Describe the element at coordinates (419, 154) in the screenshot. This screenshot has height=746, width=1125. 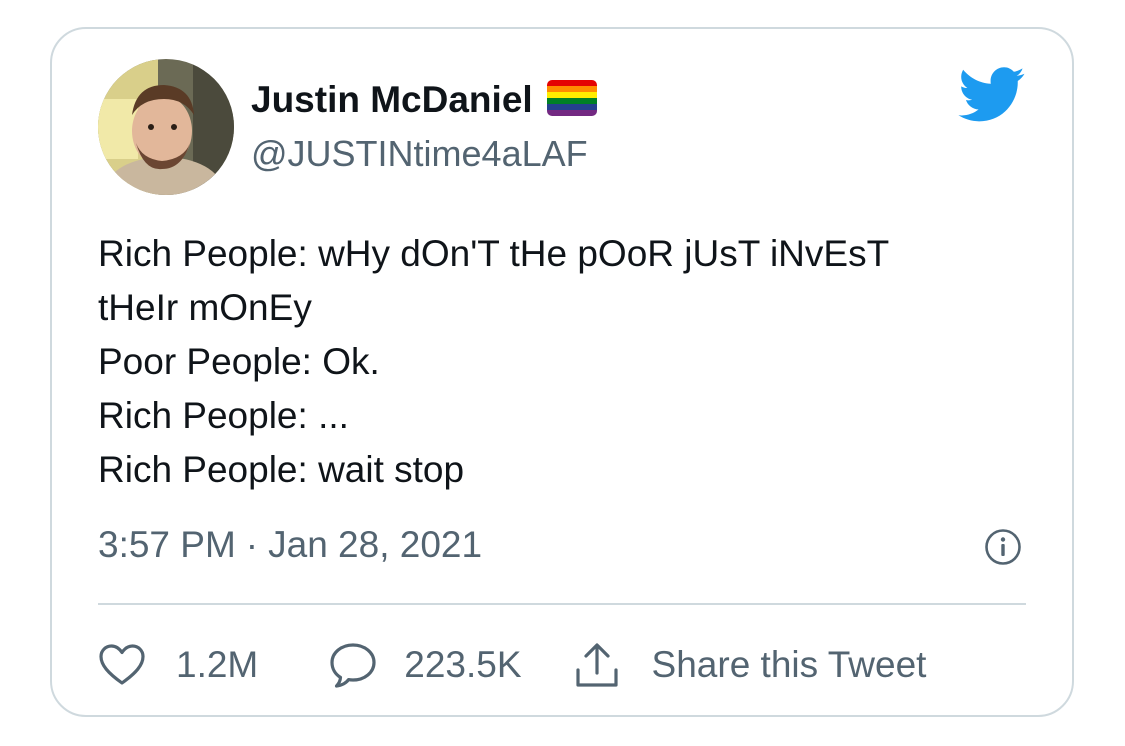
I see `author-handle: @JUSTINtime4aLAF` at that location.